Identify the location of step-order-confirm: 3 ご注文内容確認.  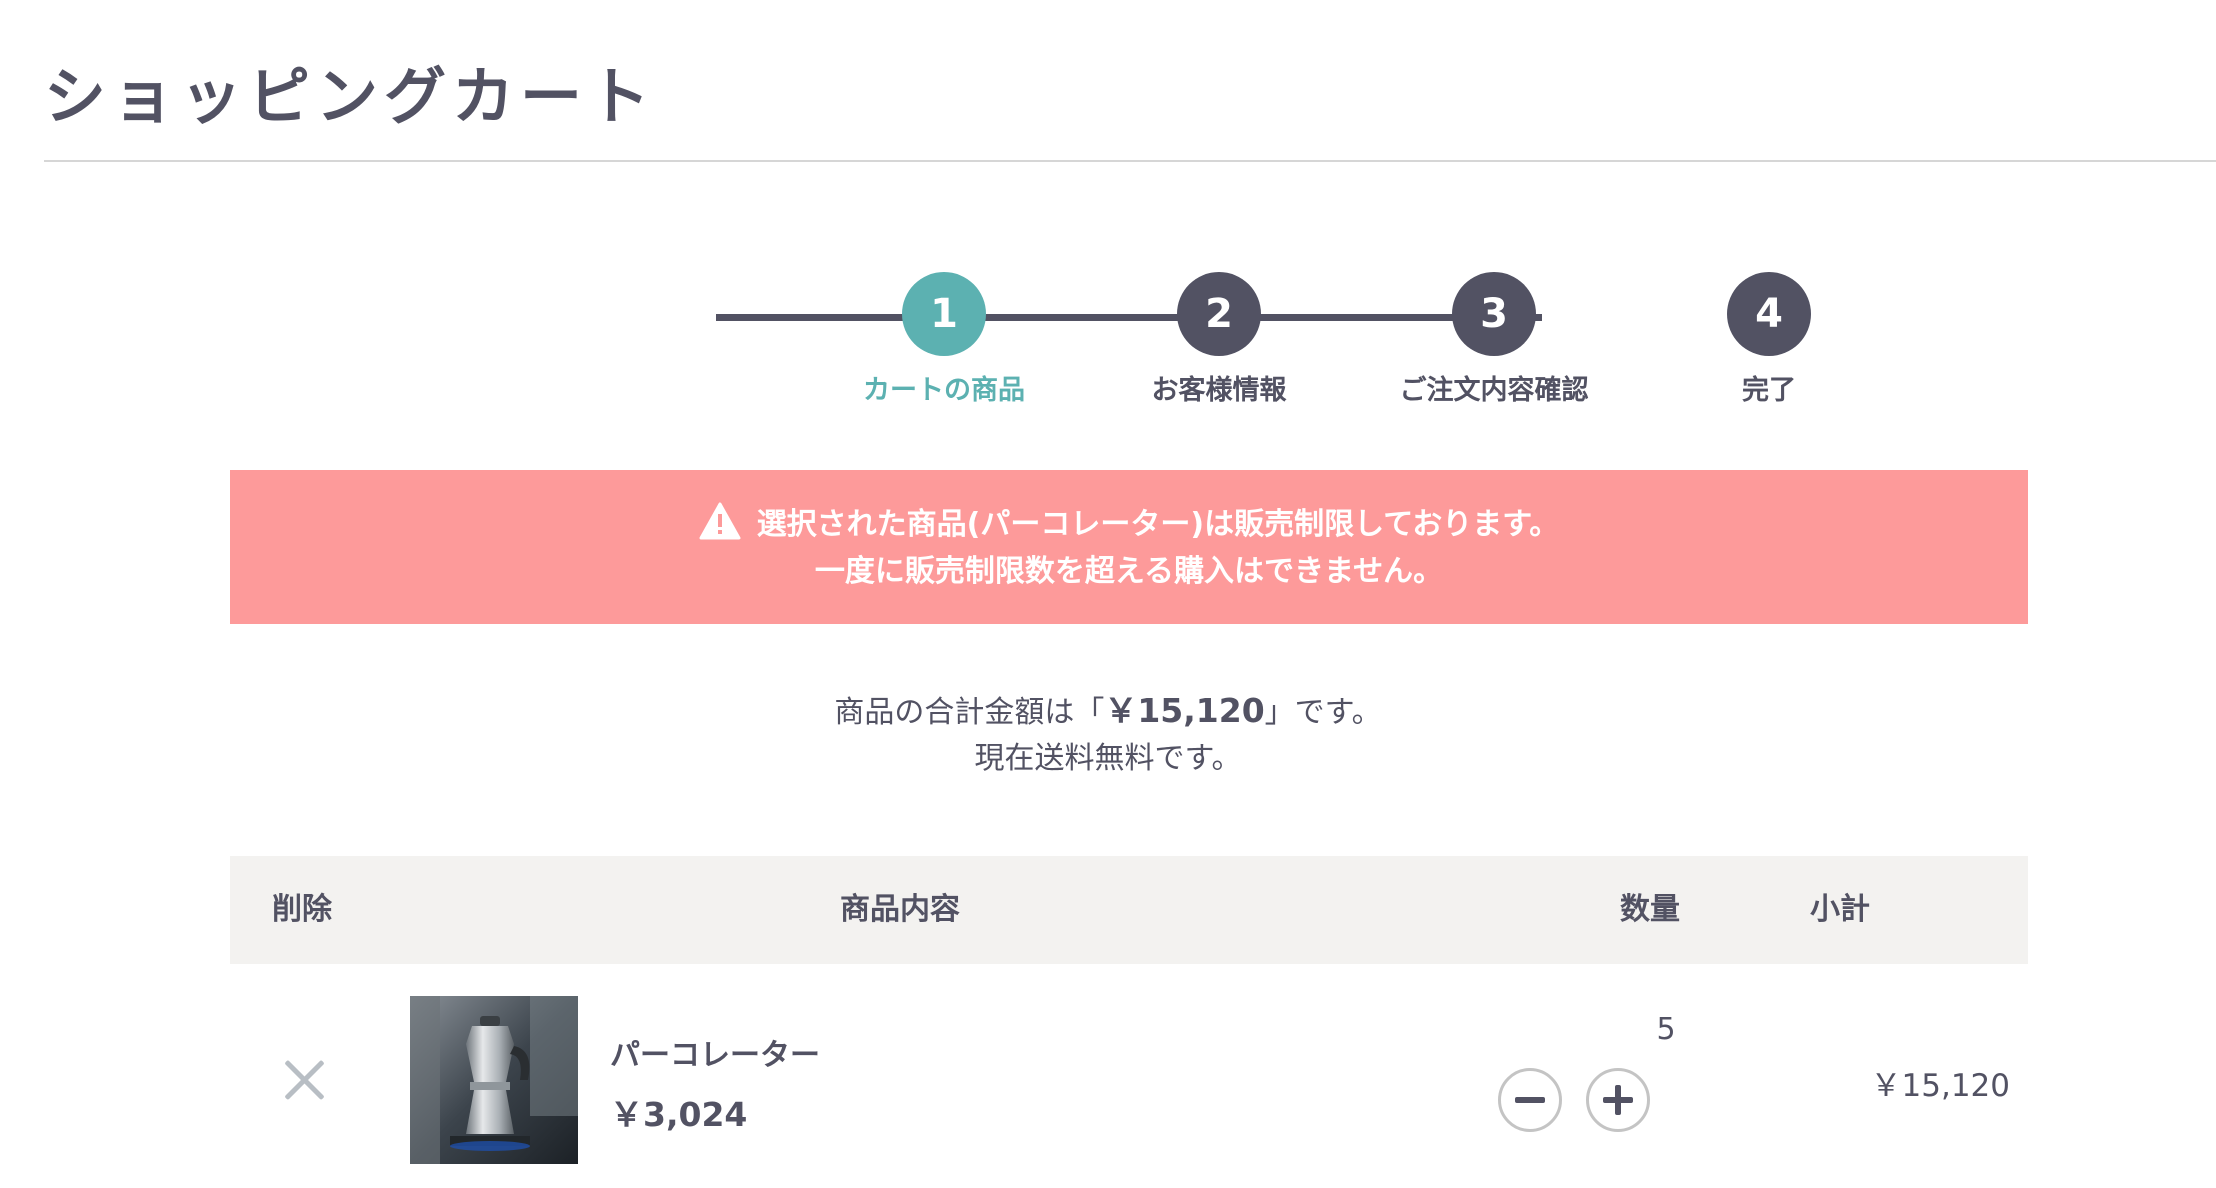
(1494, 339).